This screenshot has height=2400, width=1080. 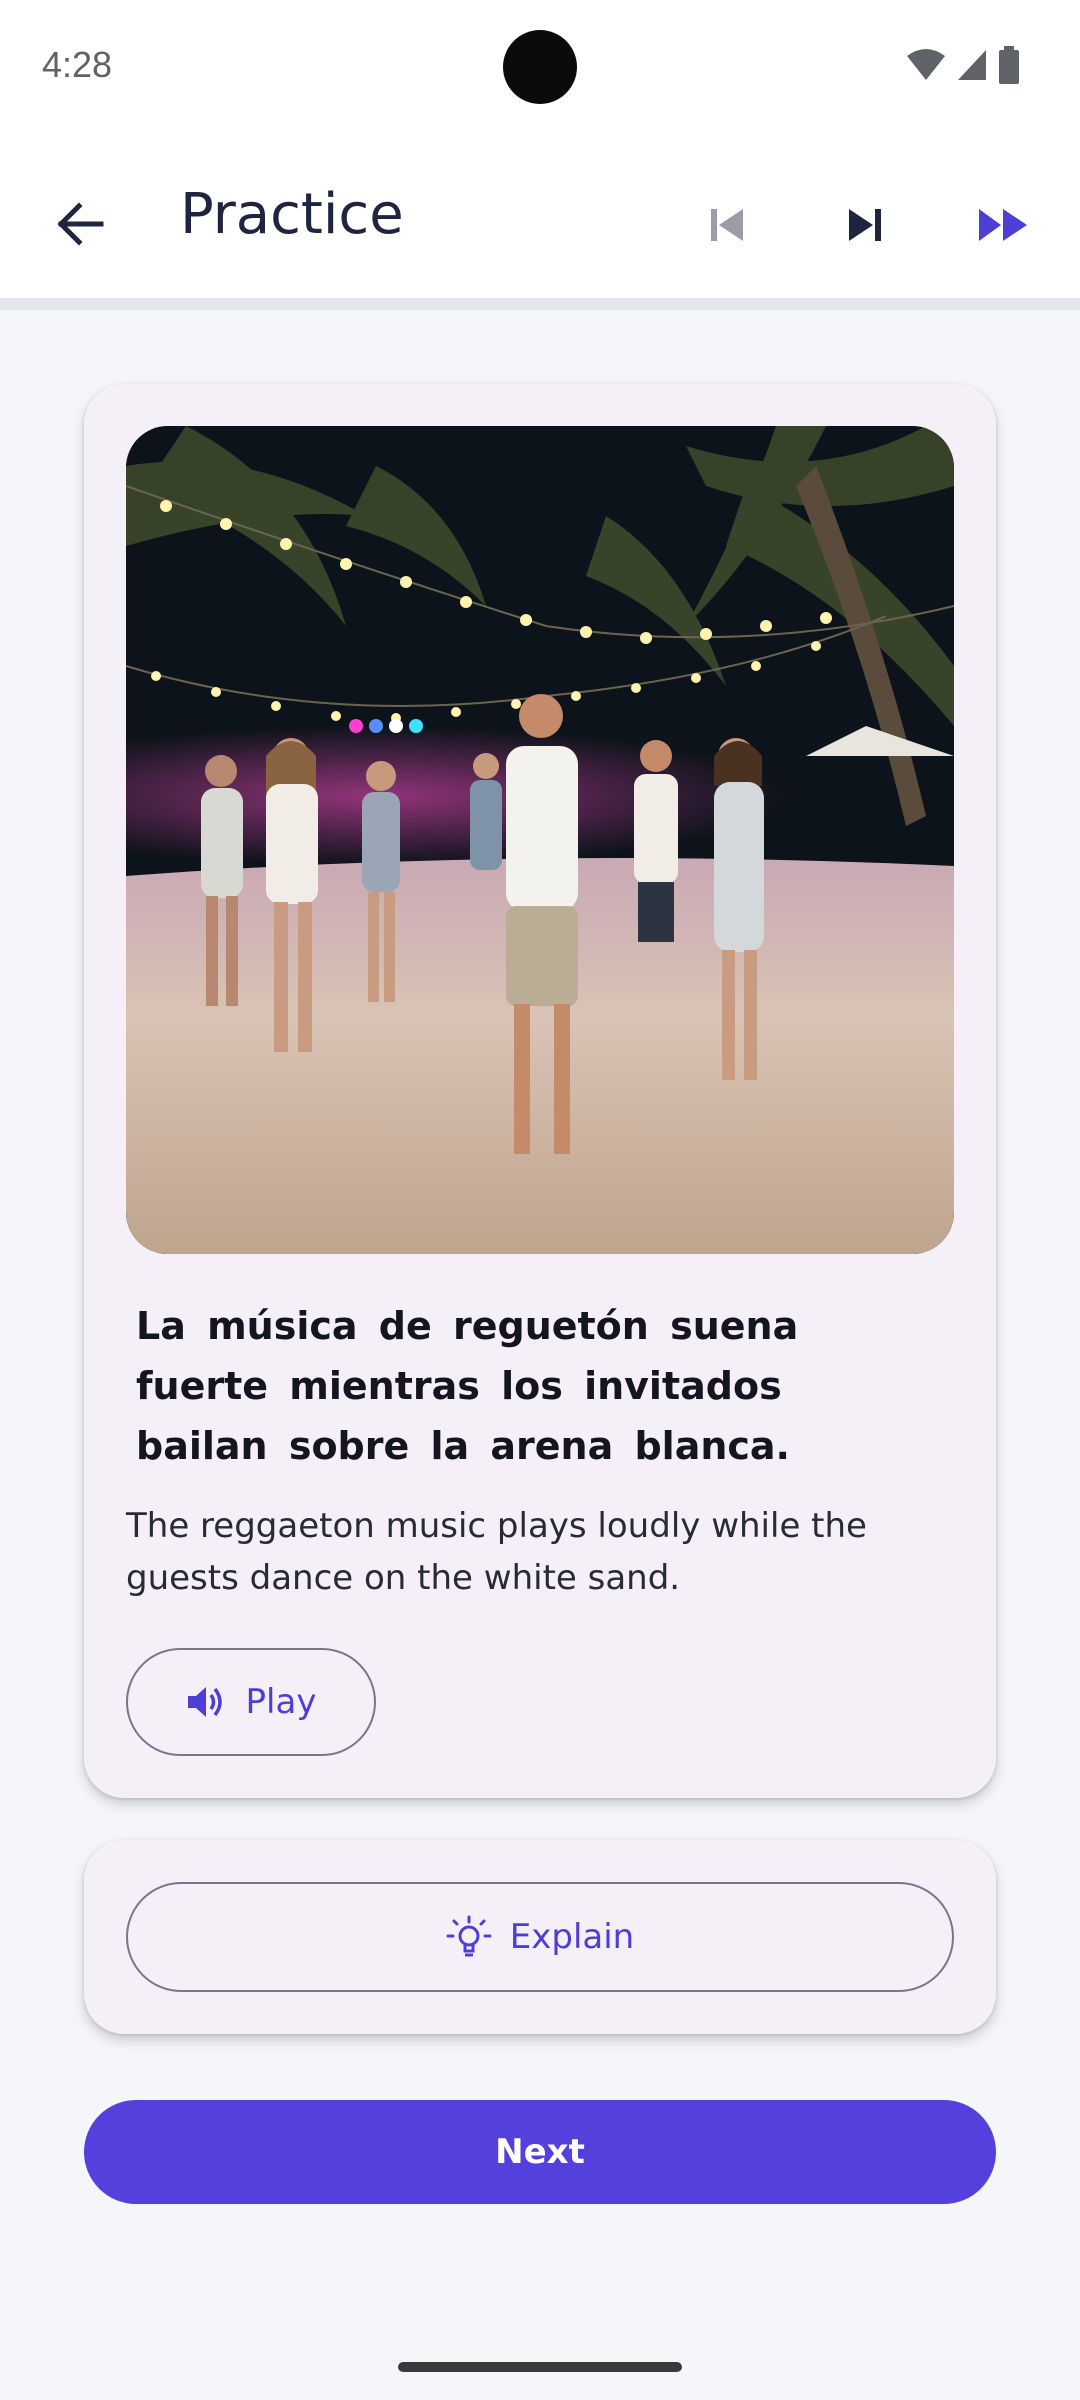 I want to click on back-arrow-icon, so click(x=80, y=224).